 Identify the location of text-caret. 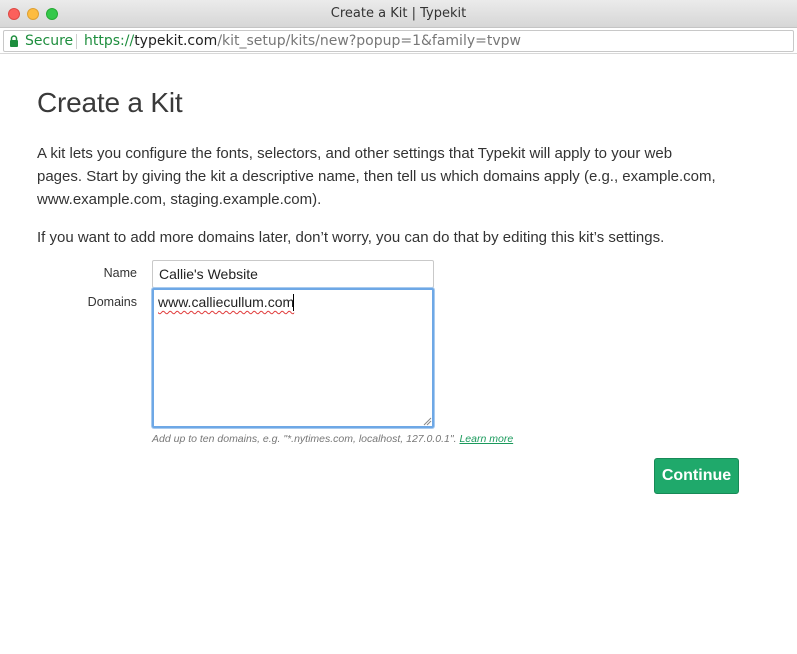
(293, 302).